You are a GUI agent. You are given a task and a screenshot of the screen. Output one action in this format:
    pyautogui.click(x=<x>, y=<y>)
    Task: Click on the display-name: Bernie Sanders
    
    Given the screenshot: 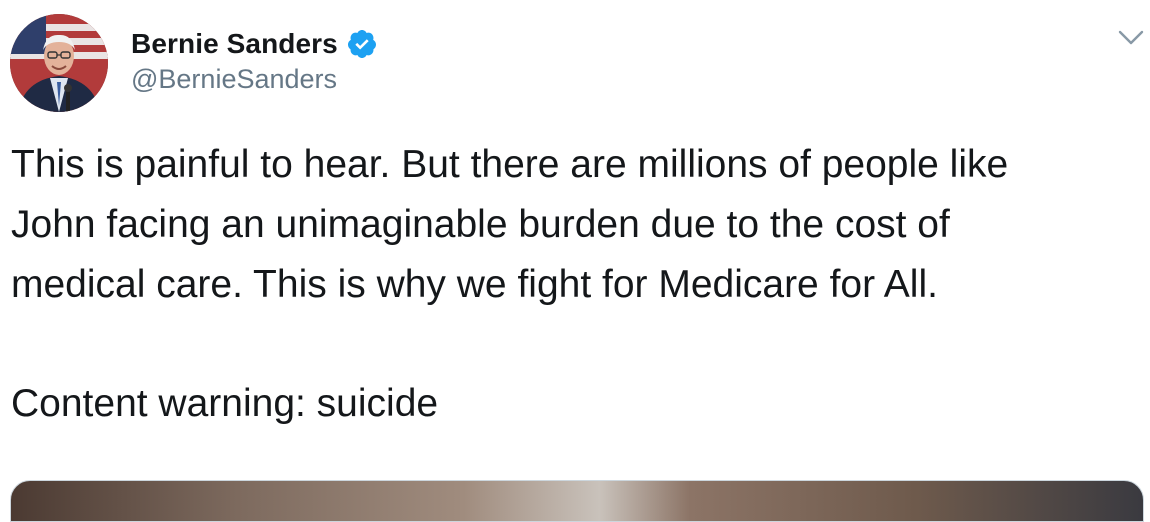 What is the action you would take?
    pyautogui.click(x=234, y=44)
    